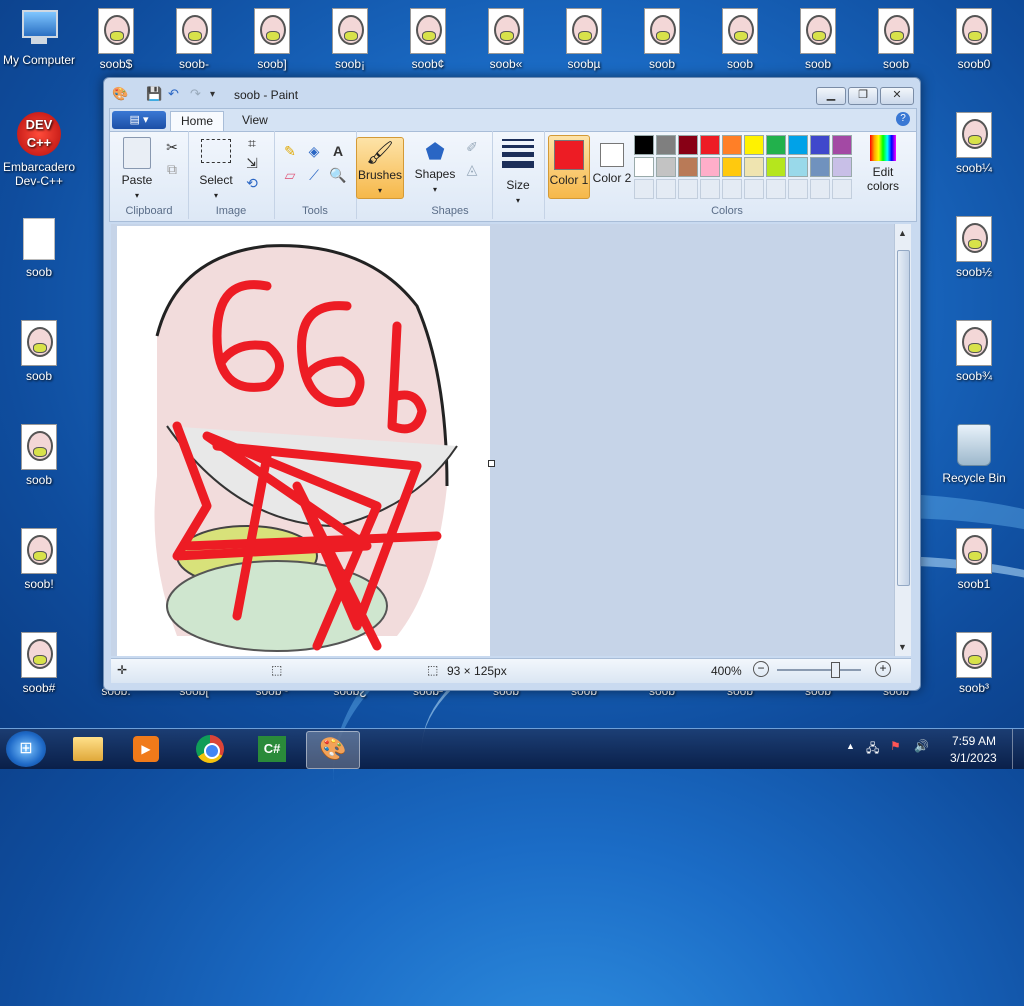  I want to click on scroll-thumb, so click(903, 418).